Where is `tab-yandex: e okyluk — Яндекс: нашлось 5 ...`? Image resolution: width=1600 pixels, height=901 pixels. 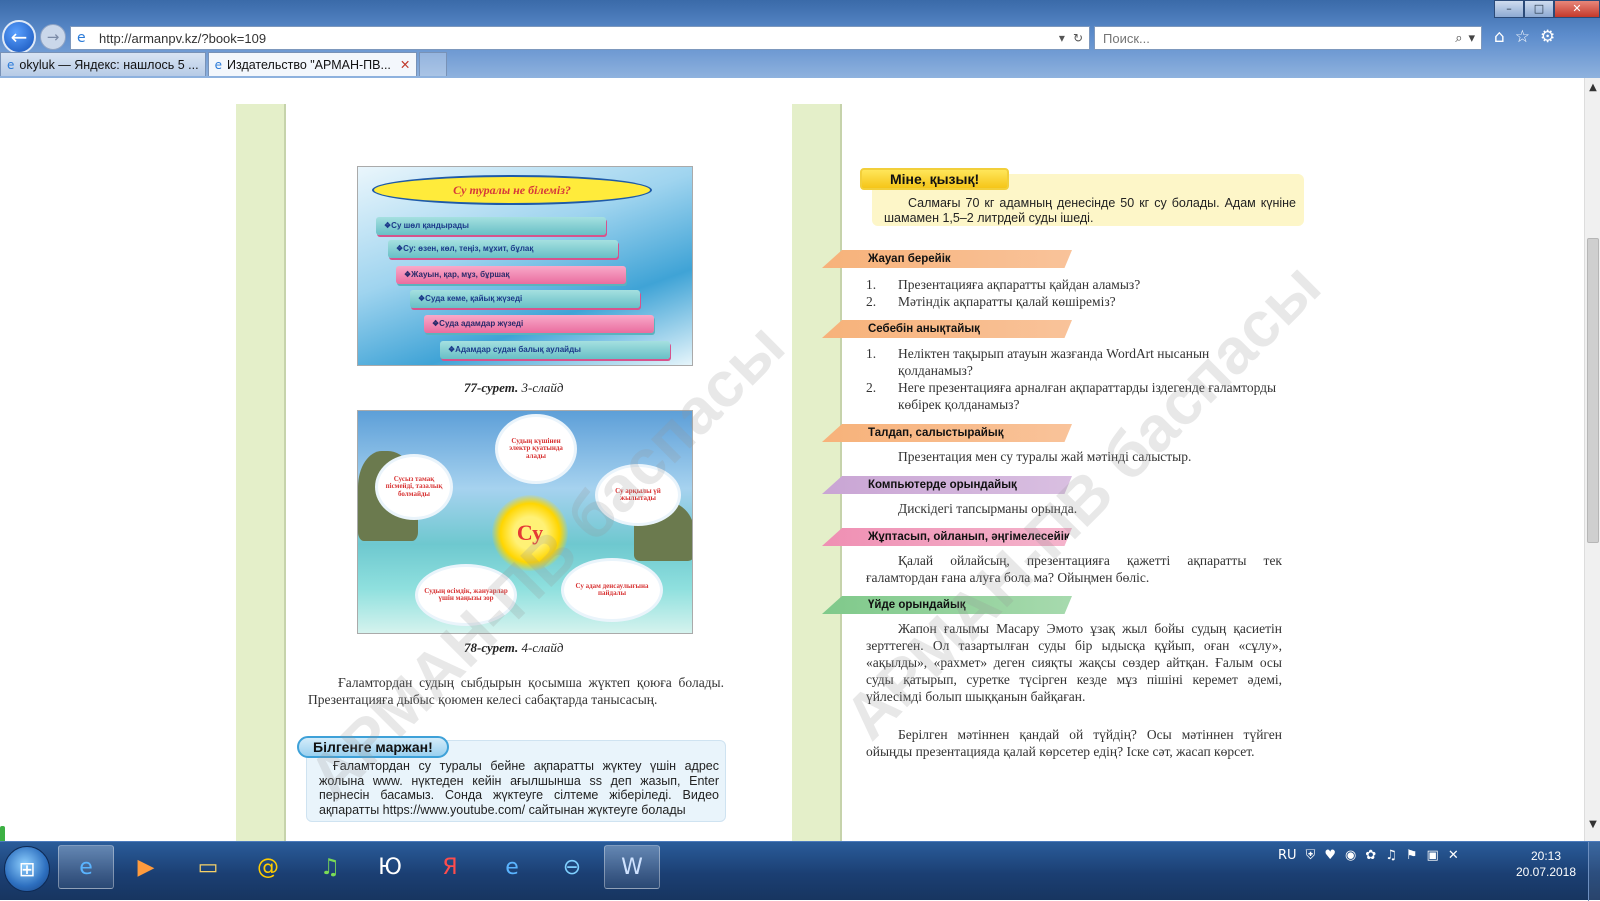 tab-yandex: e okyluk — Яндекс: нашлось 5 ... is located at coordinates (103, 64).